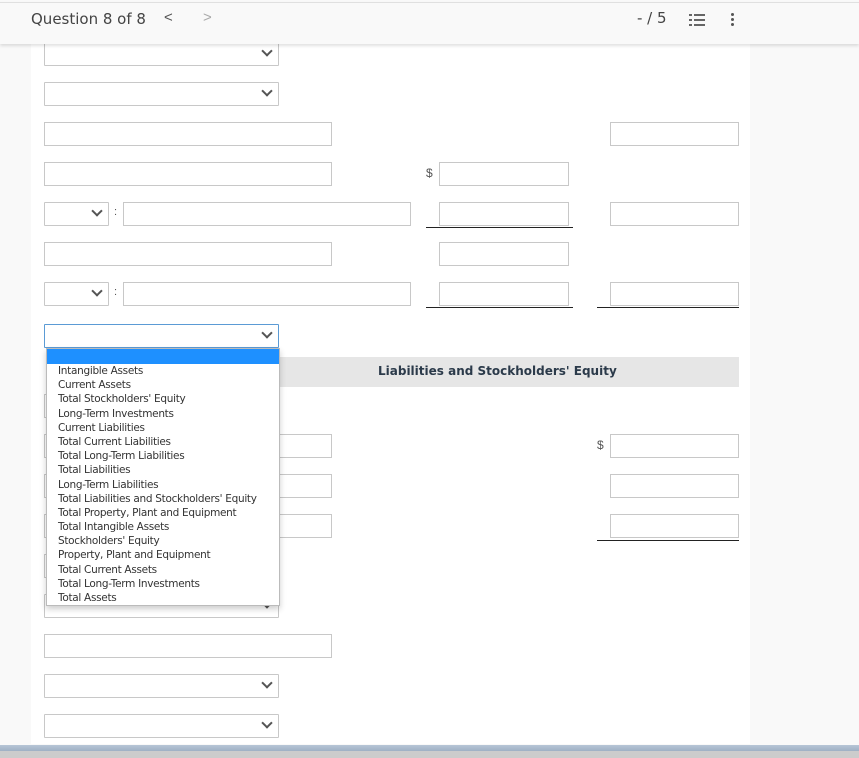  I want to click on dropdown-option: Total Current Assets, so click(163, 570).